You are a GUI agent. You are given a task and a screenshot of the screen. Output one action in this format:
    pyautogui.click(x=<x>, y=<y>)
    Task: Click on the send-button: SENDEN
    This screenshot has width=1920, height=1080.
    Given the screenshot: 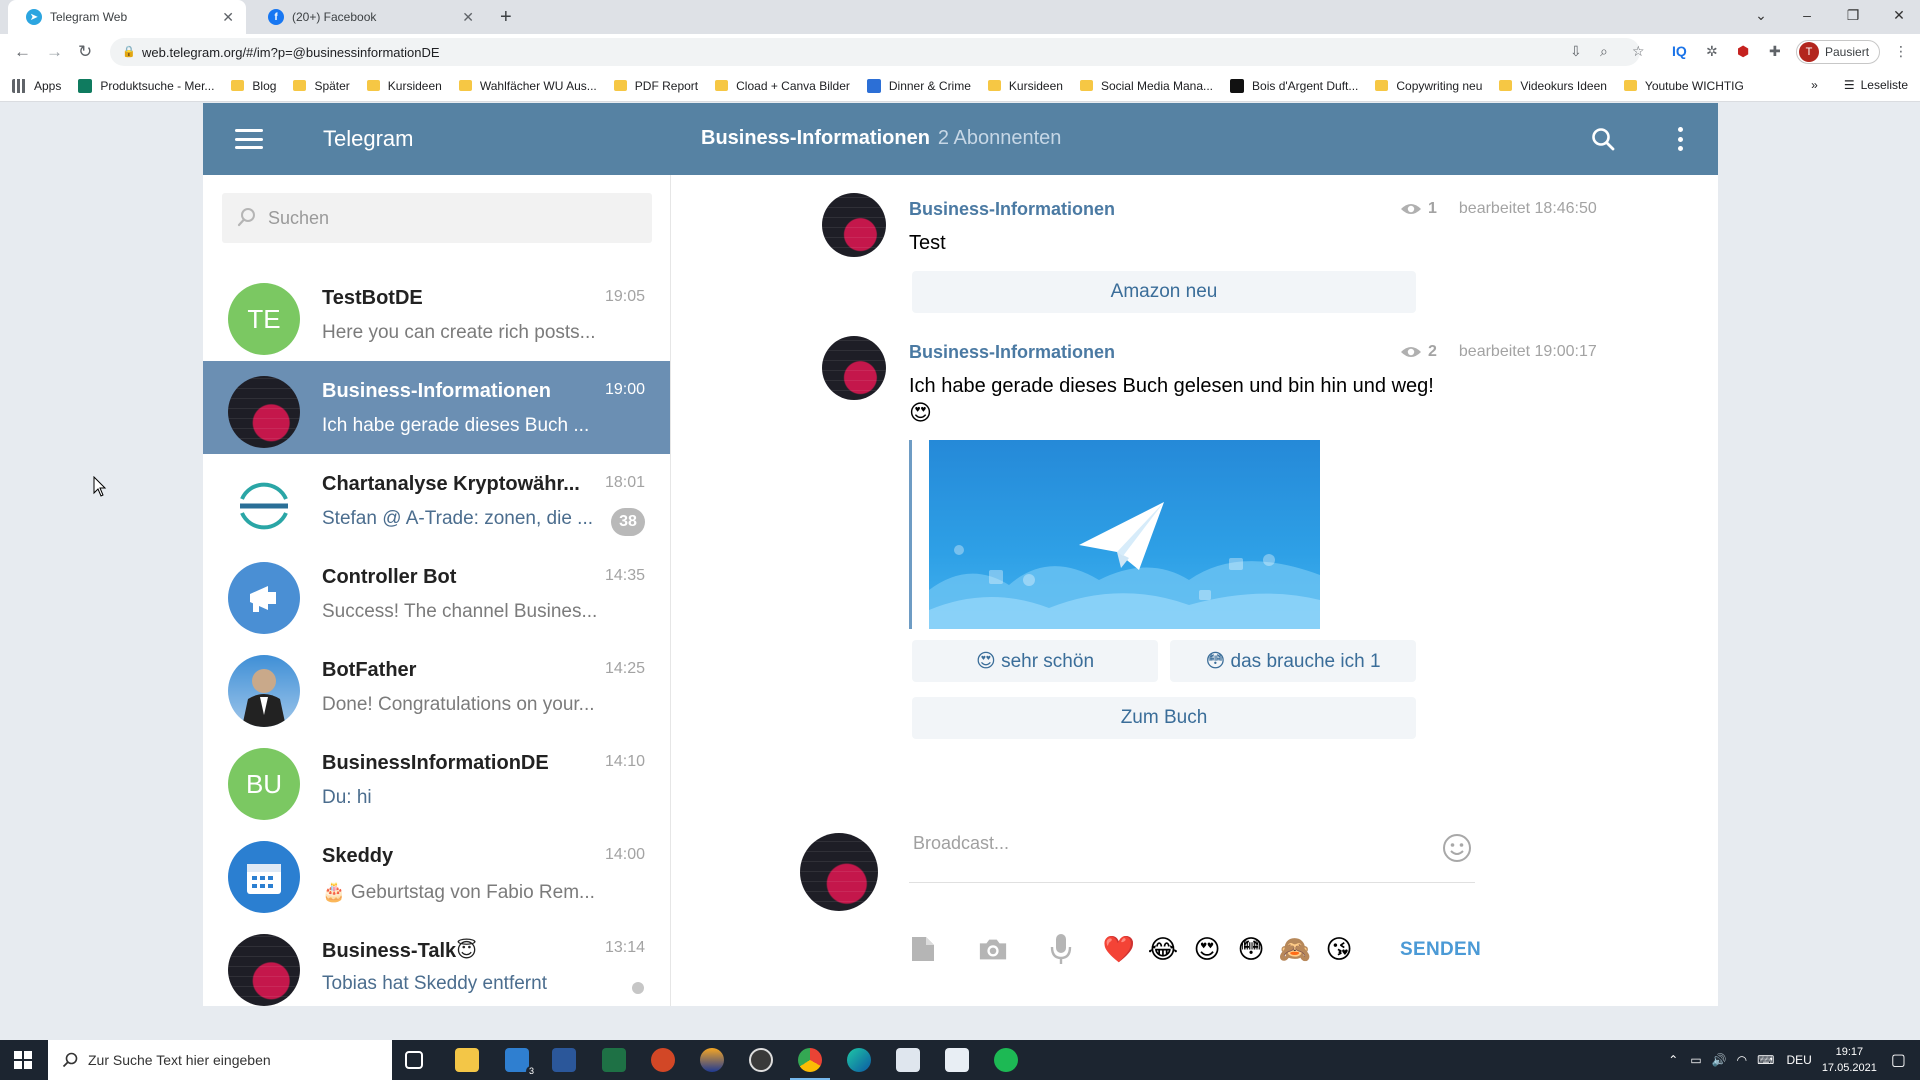 What is the action you would take?
    pyautogui.click(x=1440, y=950)
    